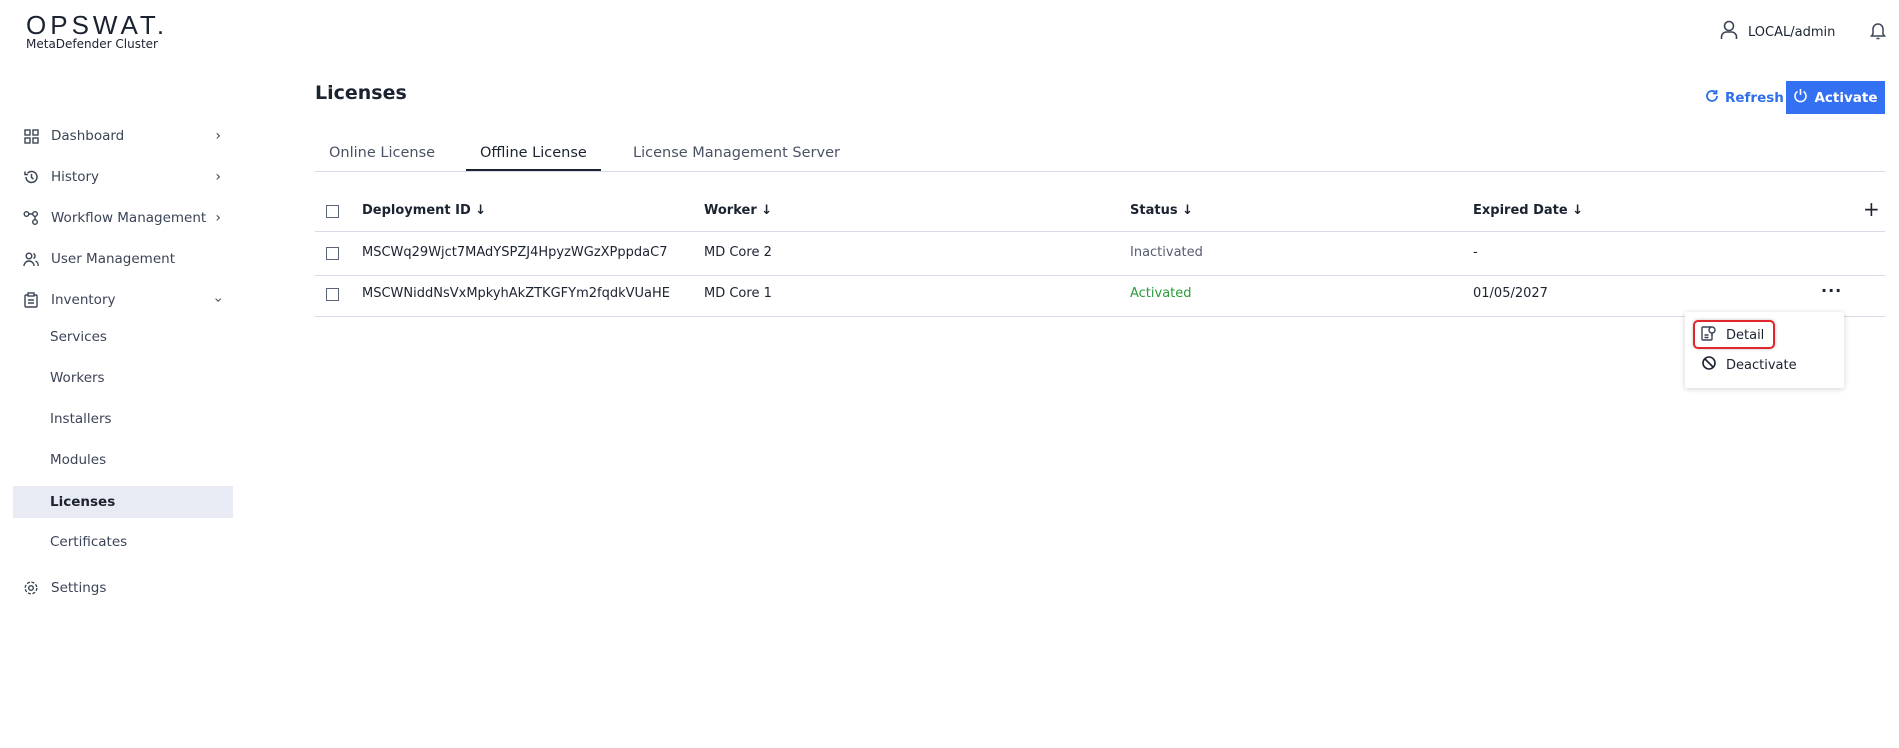 The width and height of the screenshot is (1899, 748). Describe the element at coordinates (123, 177) in the screenshot. I see `sidebar-item-history: History ›` at that location.